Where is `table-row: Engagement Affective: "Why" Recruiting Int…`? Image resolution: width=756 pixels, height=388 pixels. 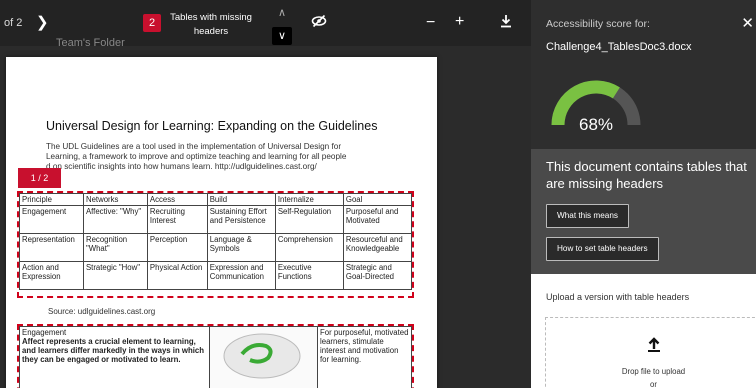 table-row: Engagement Affective: "Why" Recruiting Int… is located at coordinates (216, 219).